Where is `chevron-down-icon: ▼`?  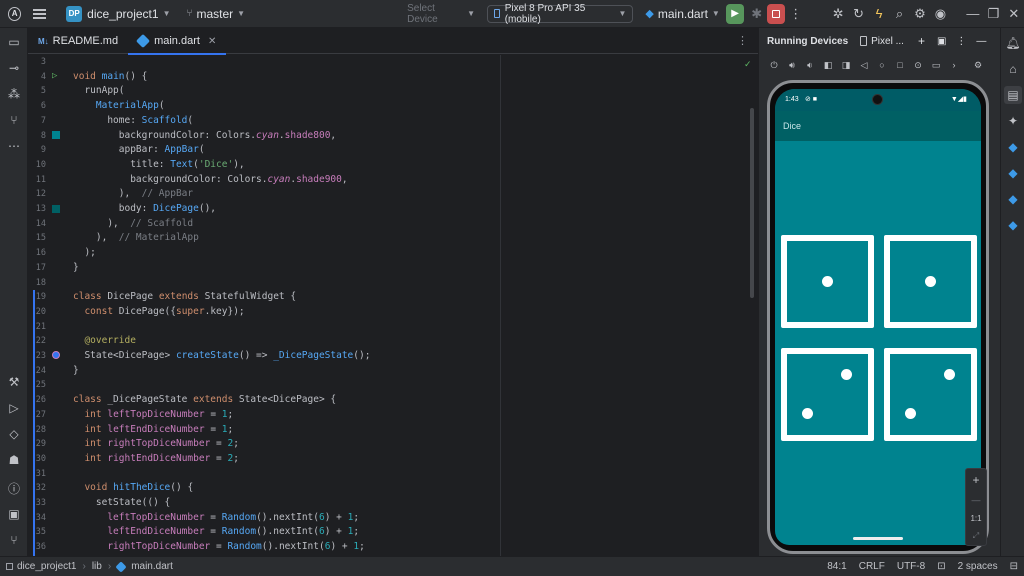 chevron-down-icon: ▼ is located at coordinates (471, 13).